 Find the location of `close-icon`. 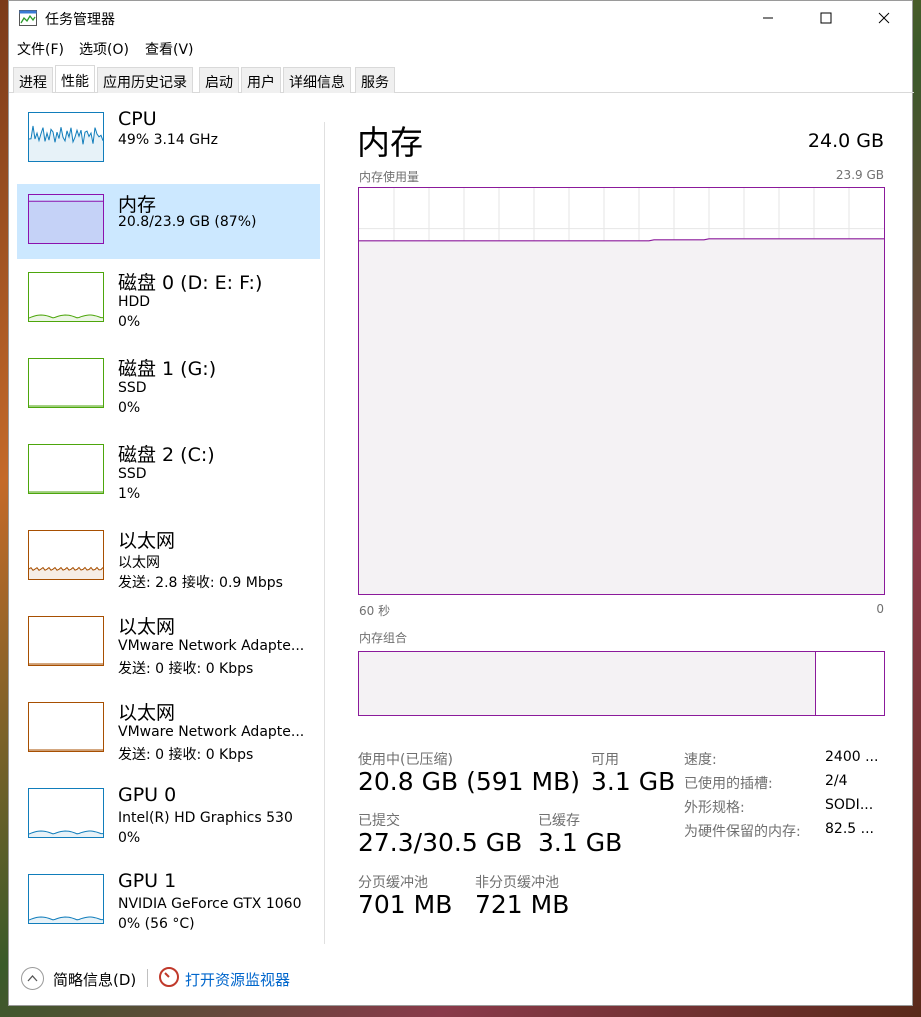

close-icon is located at coordinates (884, 18).